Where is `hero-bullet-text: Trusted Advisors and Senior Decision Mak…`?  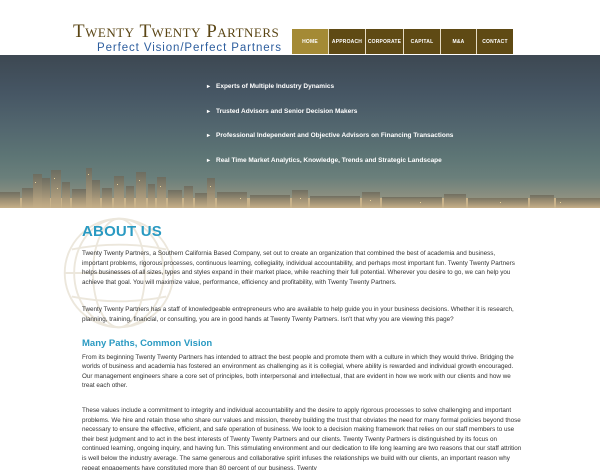 hero-bullet-text: Trusted Advisors and Senior Decision Mak… is located at coordinates (287, 111).